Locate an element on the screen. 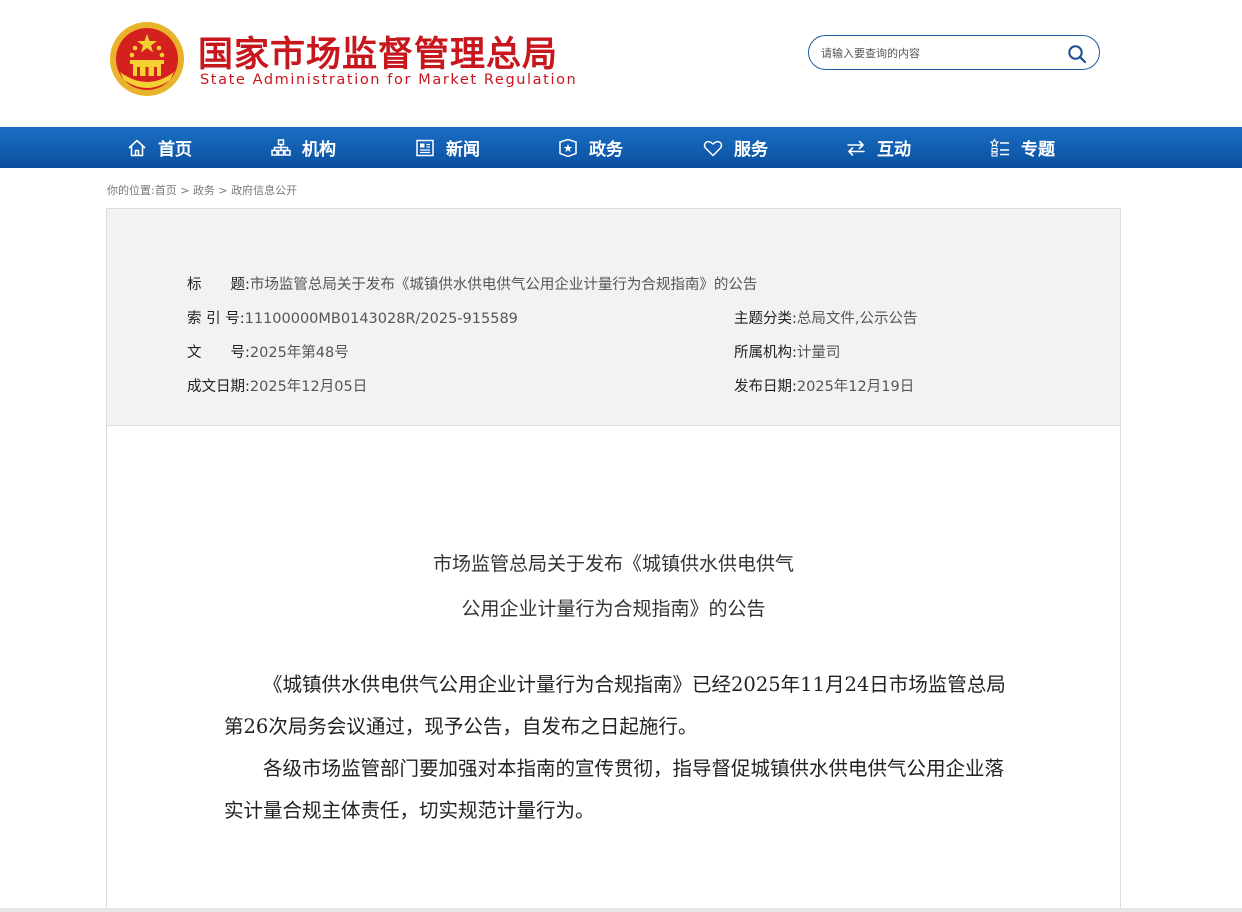  info-docno-row: 文 号:2025年第48号 is located at coordinates (268, 351).